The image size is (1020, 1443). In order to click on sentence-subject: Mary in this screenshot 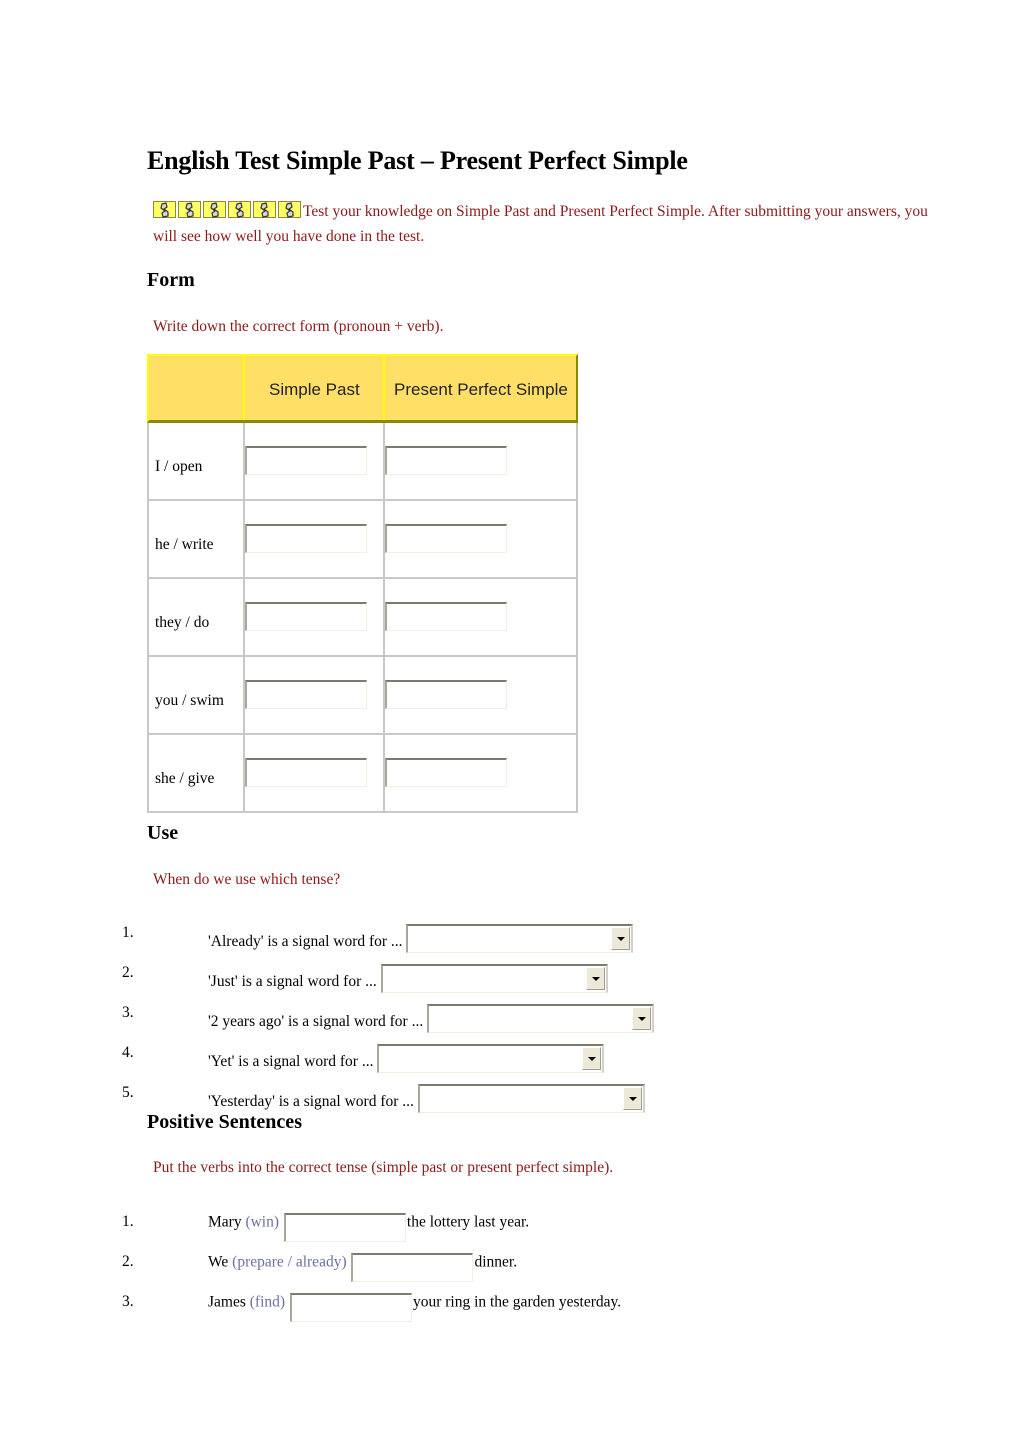, I will do `click(225, 1222)`.